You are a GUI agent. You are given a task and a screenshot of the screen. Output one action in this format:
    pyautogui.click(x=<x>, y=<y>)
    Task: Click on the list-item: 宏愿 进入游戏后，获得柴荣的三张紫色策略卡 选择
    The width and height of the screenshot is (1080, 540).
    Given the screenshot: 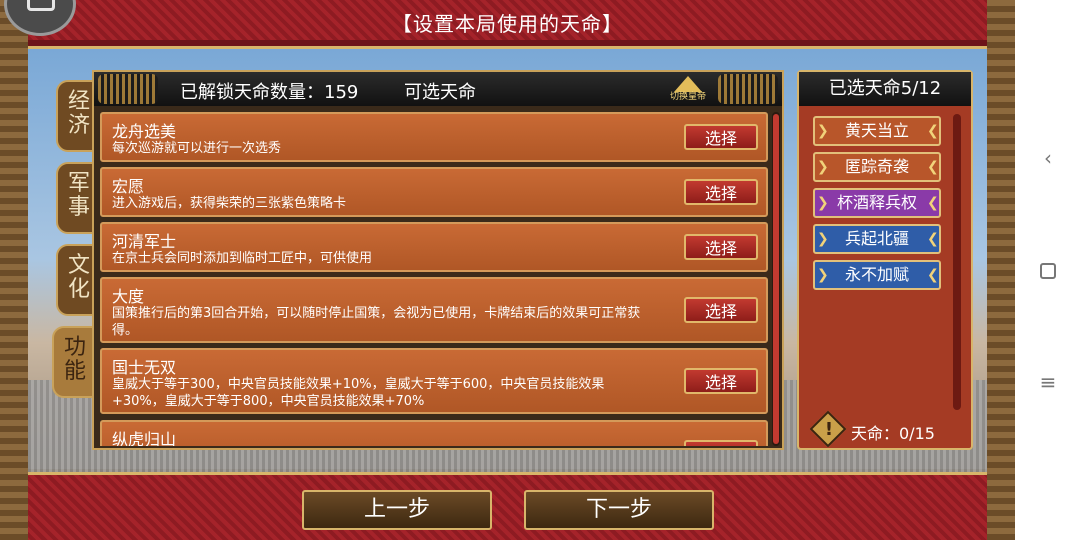 What is the action you would take?
    pyautogui.click(x=434, y=192)
    